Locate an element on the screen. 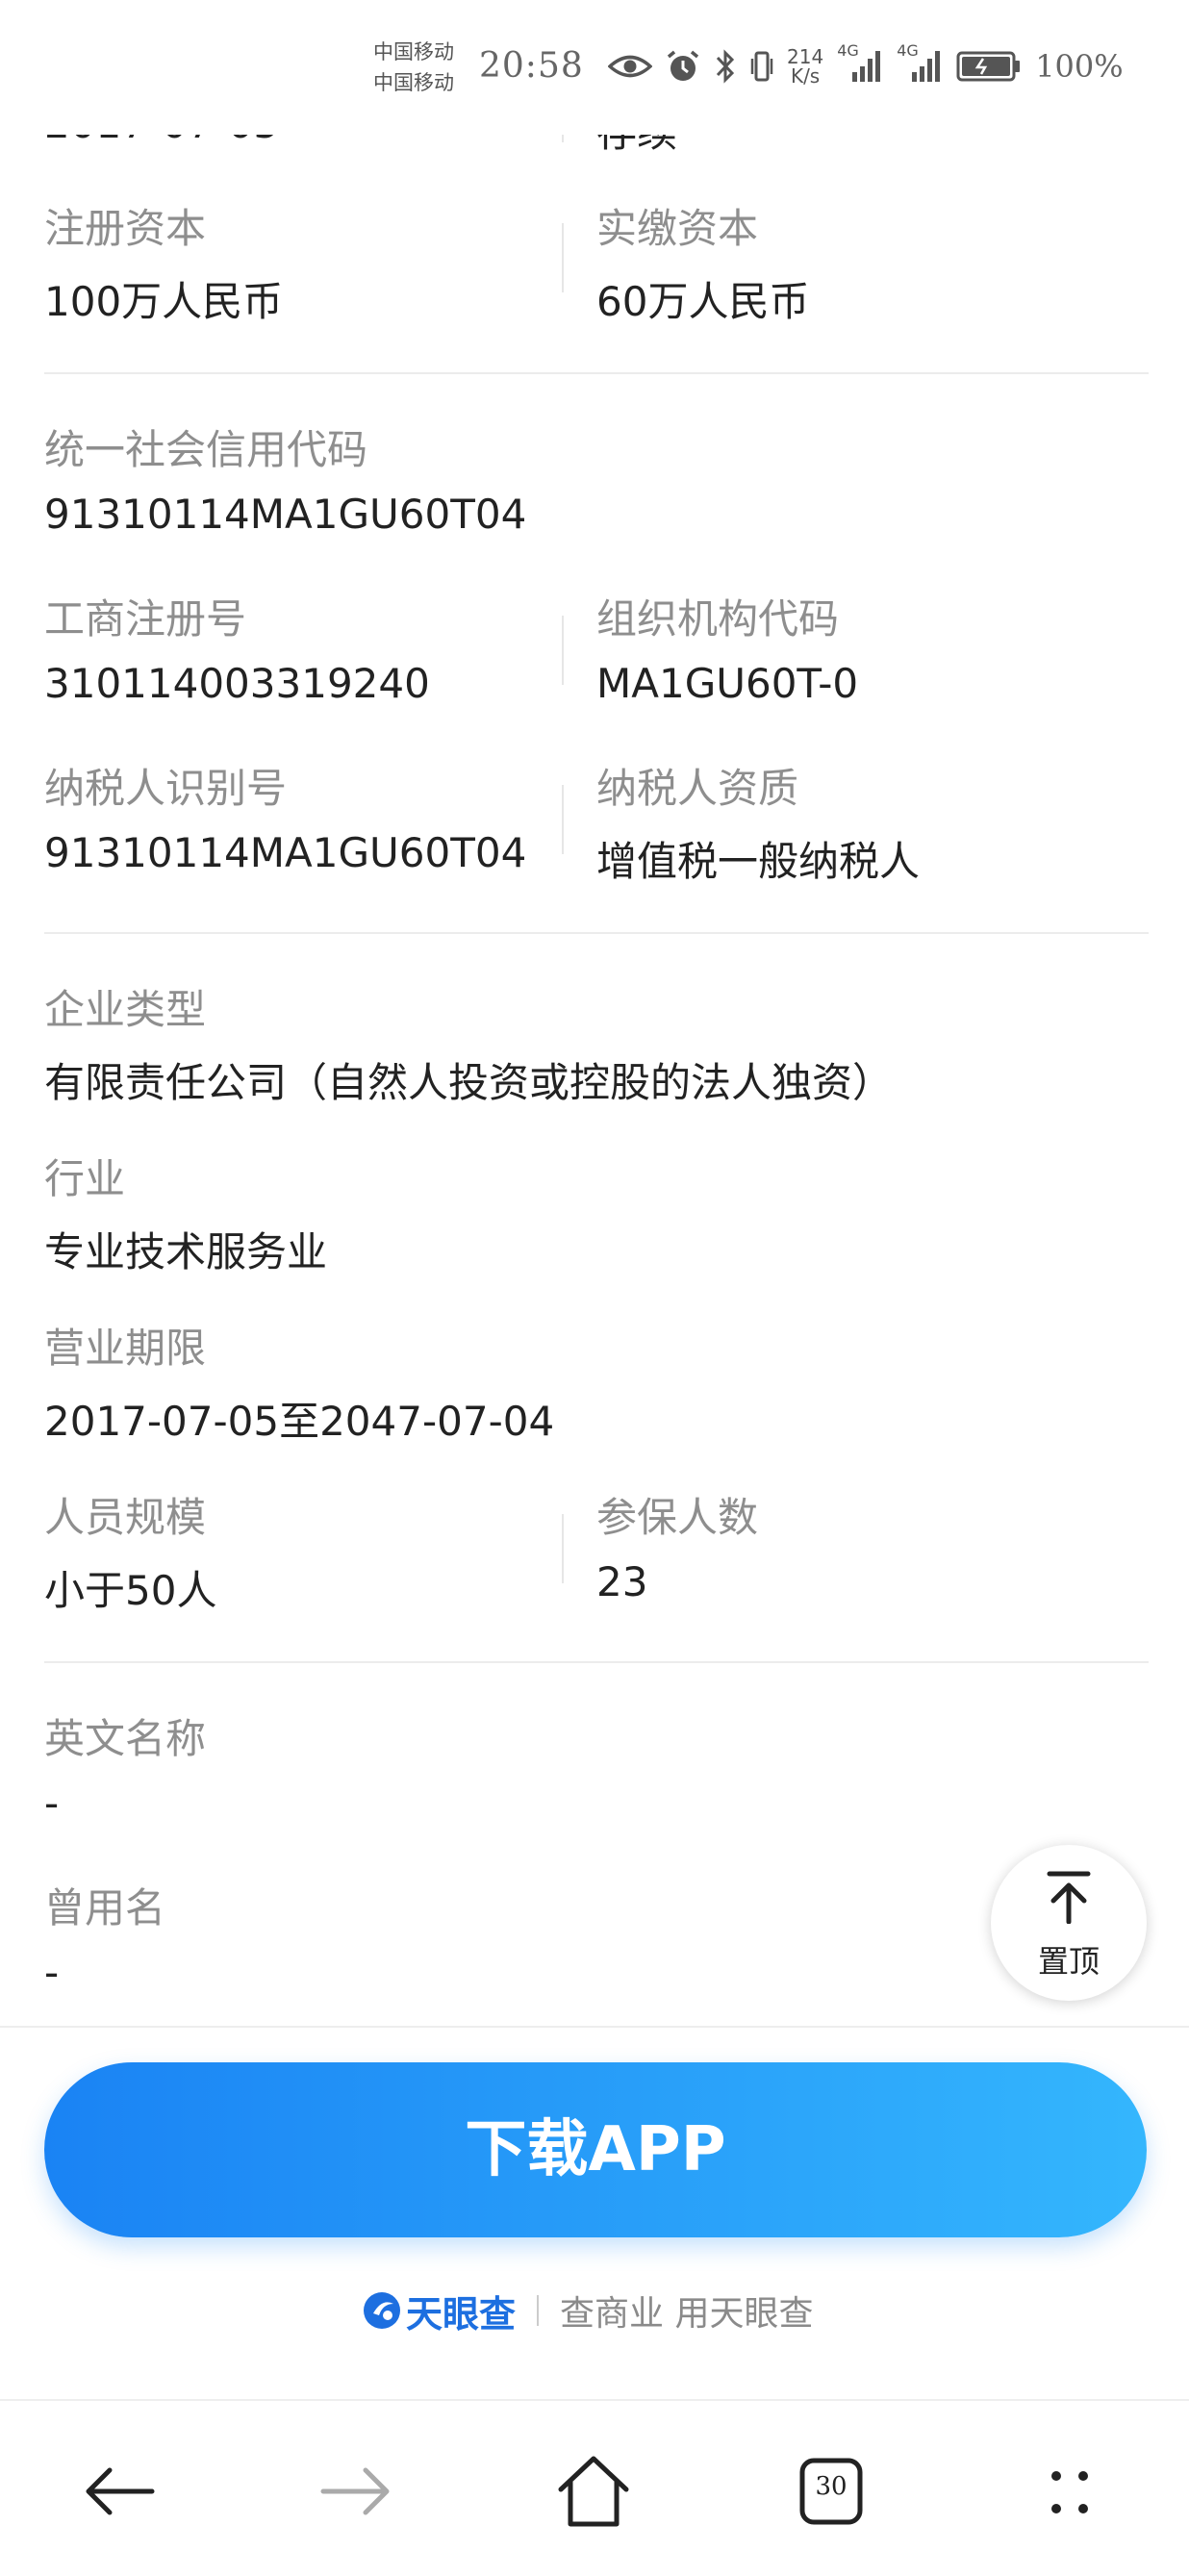  browser-nav-bar: 30 is located at coordinates (594, 2487).